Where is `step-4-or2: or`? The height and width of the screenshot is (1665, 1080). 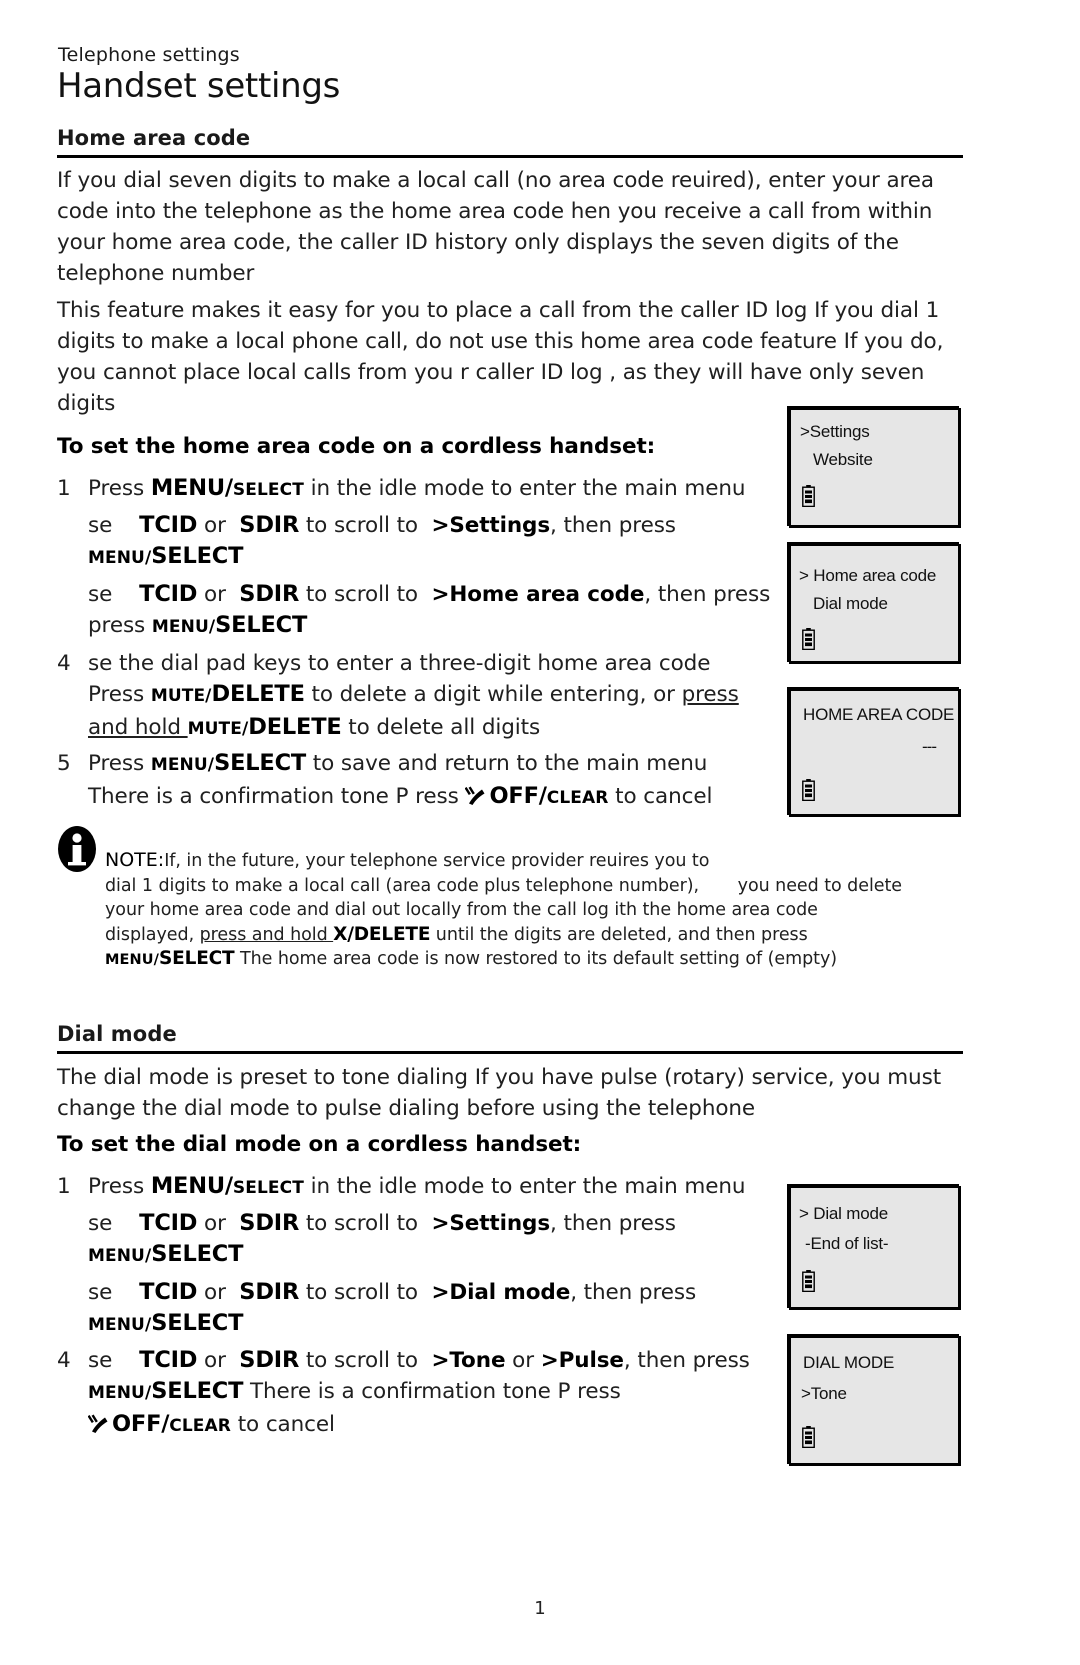
step-4-or2: or is located at coordinates (523, 1360).